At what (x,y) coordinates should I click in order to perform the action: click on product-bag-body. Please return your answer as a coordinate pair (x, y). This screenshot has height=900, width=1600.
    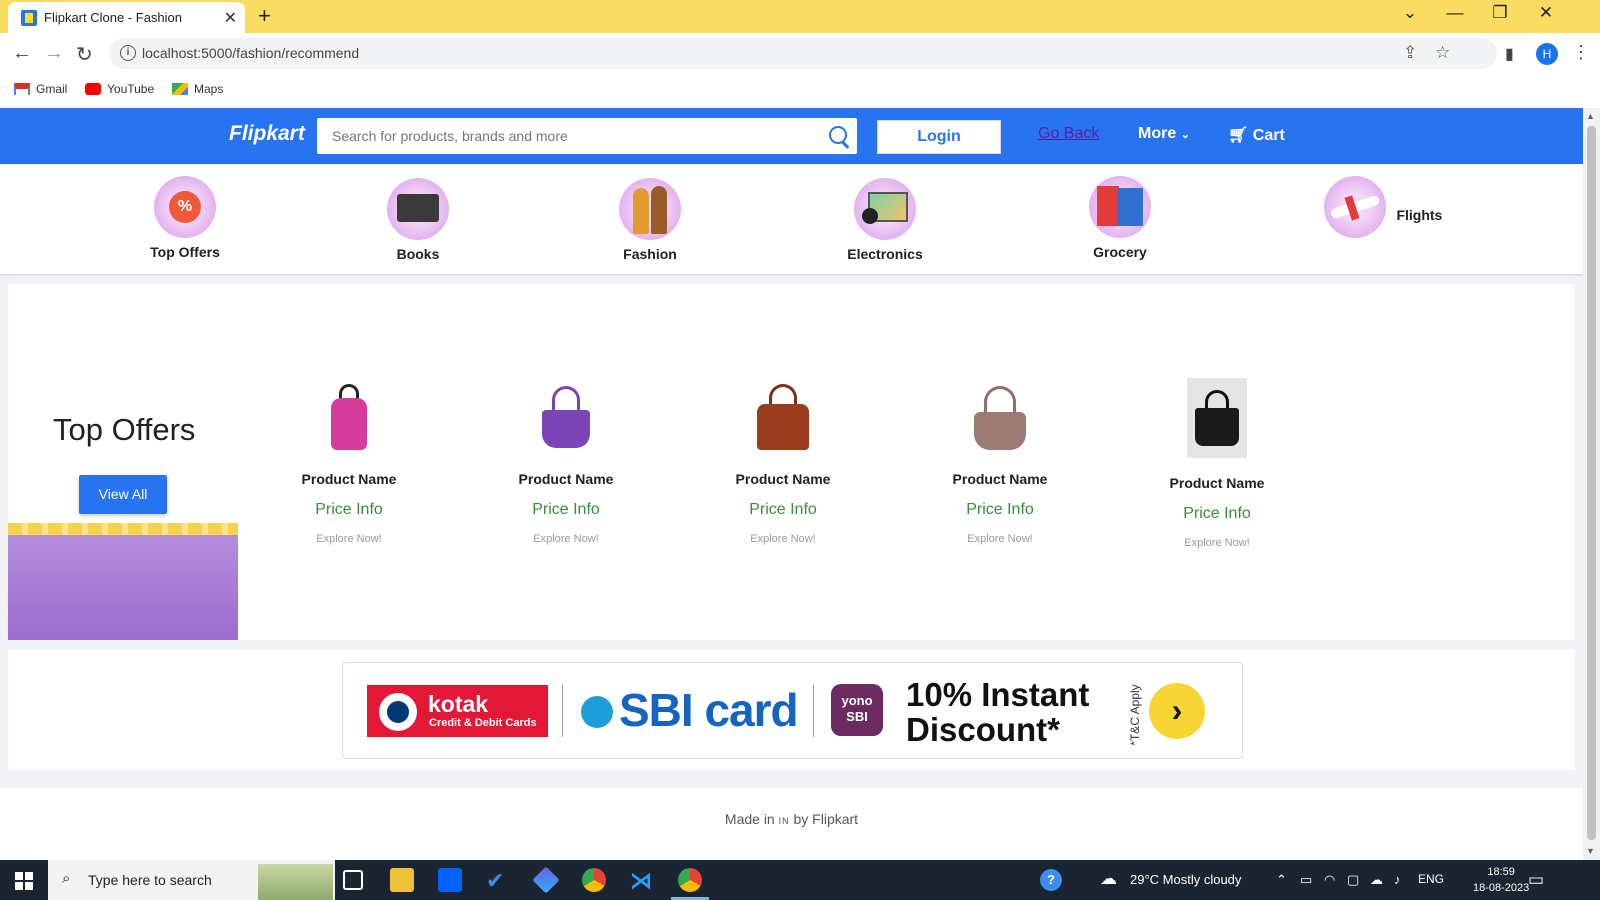
    Looking at the image, I should click on (1217, 427).